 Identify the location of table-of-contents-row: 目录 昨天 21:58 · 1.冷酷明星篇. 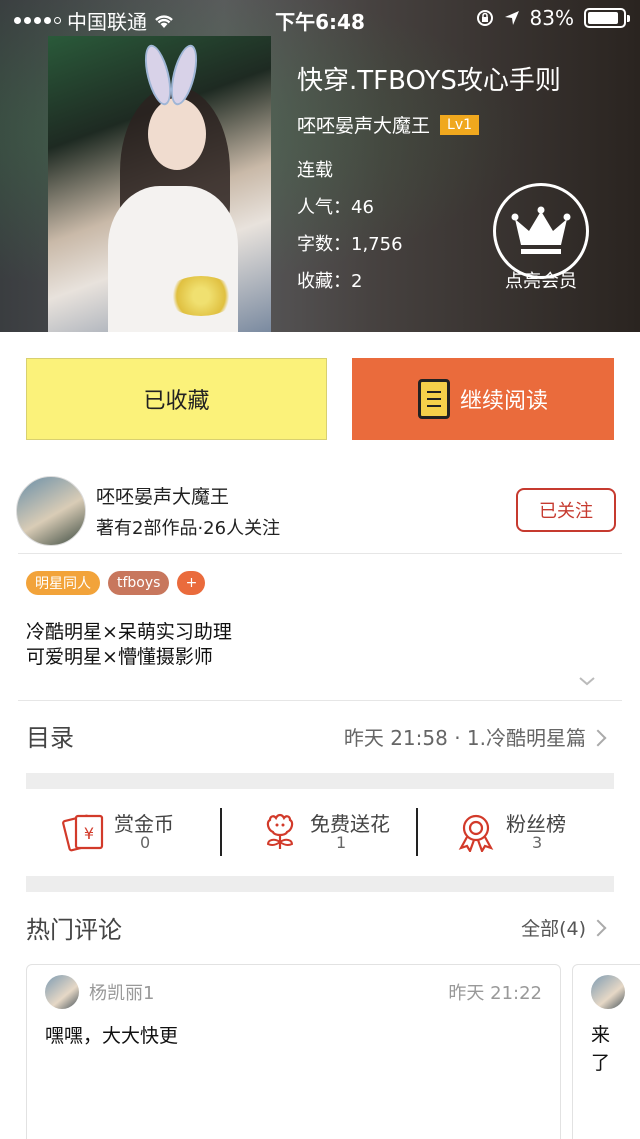
(320, 738).